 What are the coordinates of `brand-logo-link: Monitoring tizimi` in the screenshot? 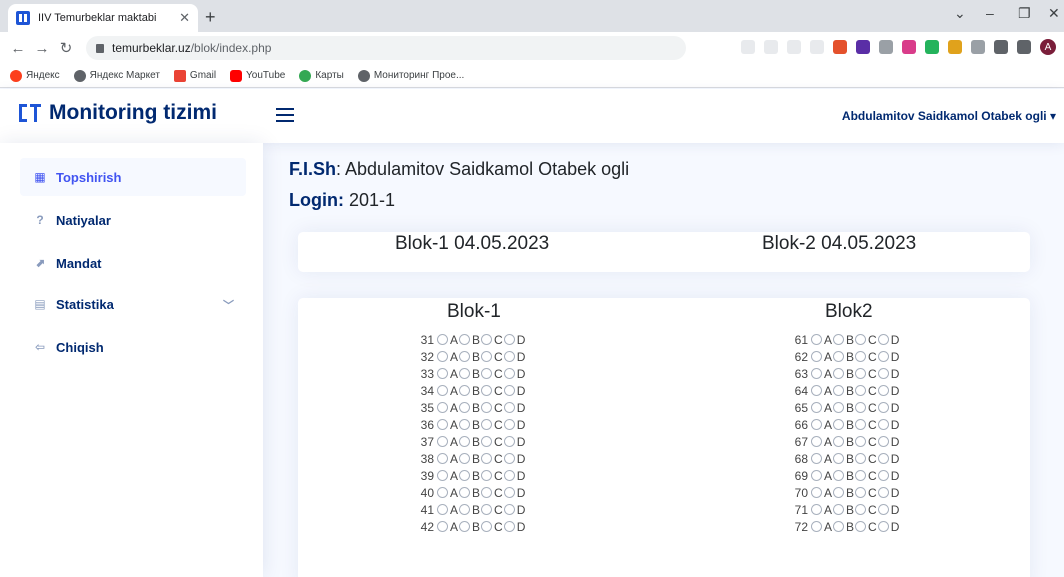 It's located at (118, 113).